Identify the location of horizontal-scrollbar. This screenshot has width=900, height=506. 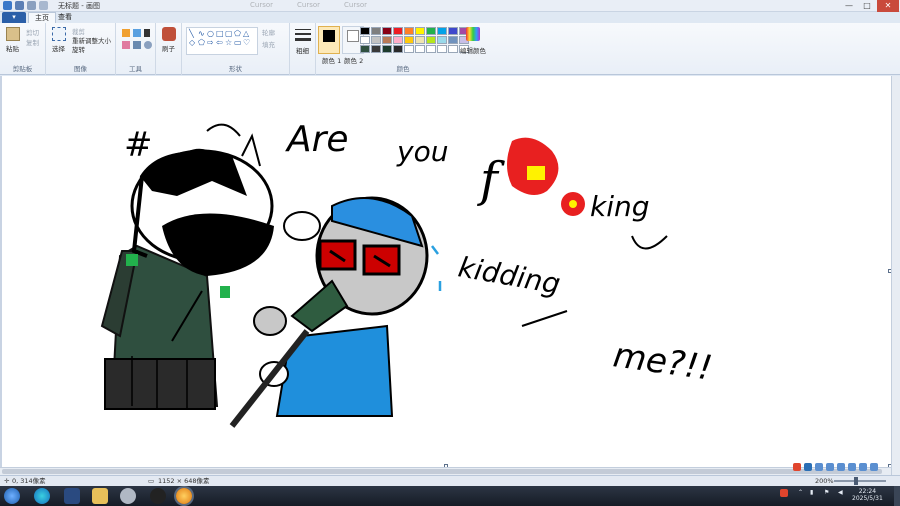
(445, 471).